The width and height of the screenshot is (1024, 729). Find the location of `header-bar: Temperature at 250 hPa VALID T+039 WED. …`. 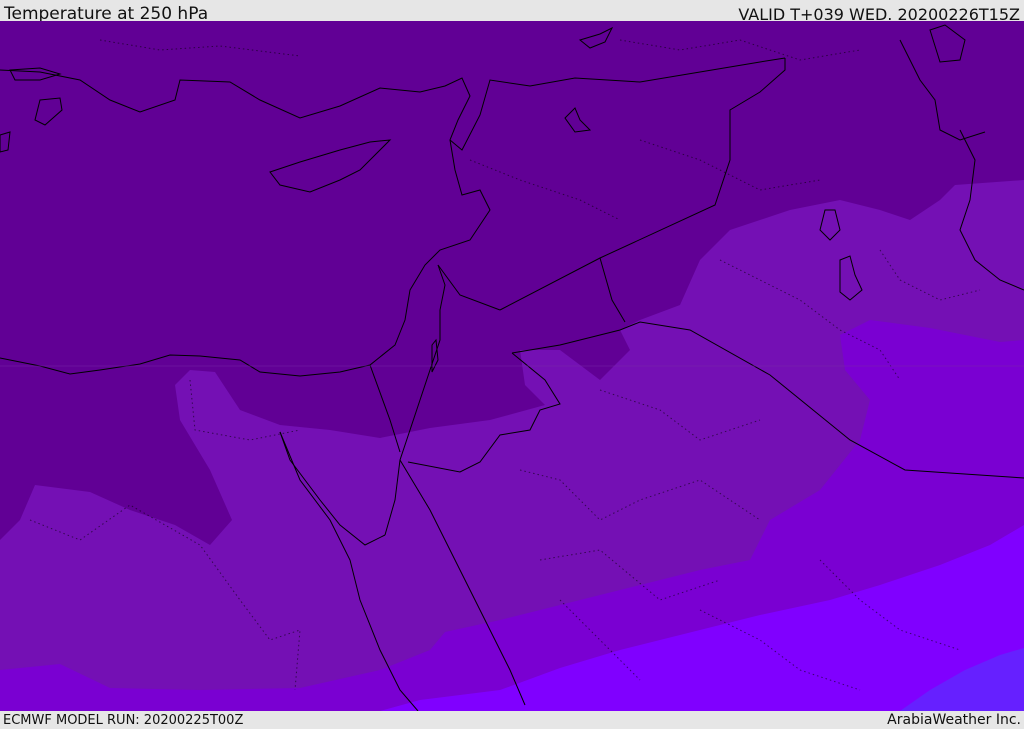

header-bar: Temperature at 250 hPa VALID T+039 WED. … is located at coordinates (512, 12).